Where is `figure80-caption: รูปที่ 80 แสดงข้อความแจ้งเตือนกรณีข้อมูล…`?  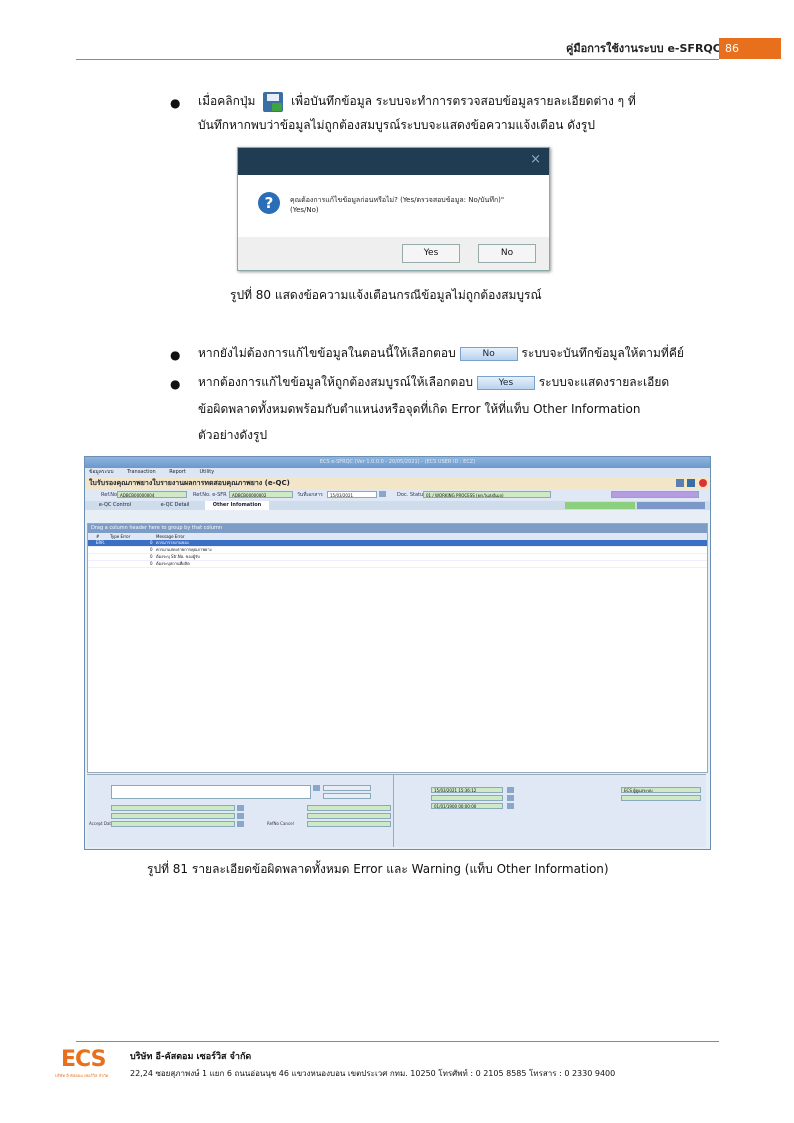 figure80-caption: รูปที่ 80 แสดงข้อความแจ้งเตือนกรณีข้อมูล… is located at coordinates (386, 295).